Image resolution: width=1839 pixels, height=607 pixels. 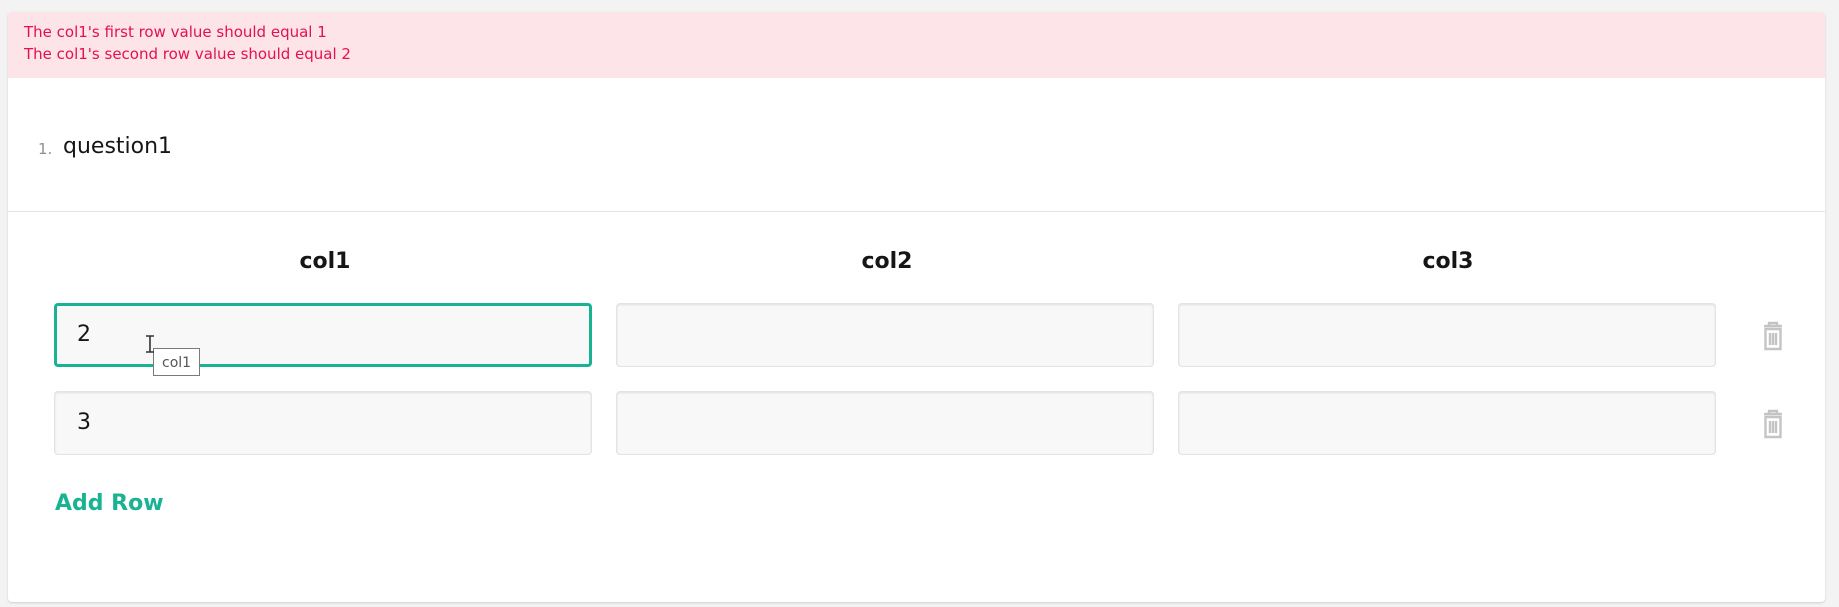 What do you see at coordinates (885, 335) in the screenshot?
I see `row1-col2-input` at bounding box center [885, 335].